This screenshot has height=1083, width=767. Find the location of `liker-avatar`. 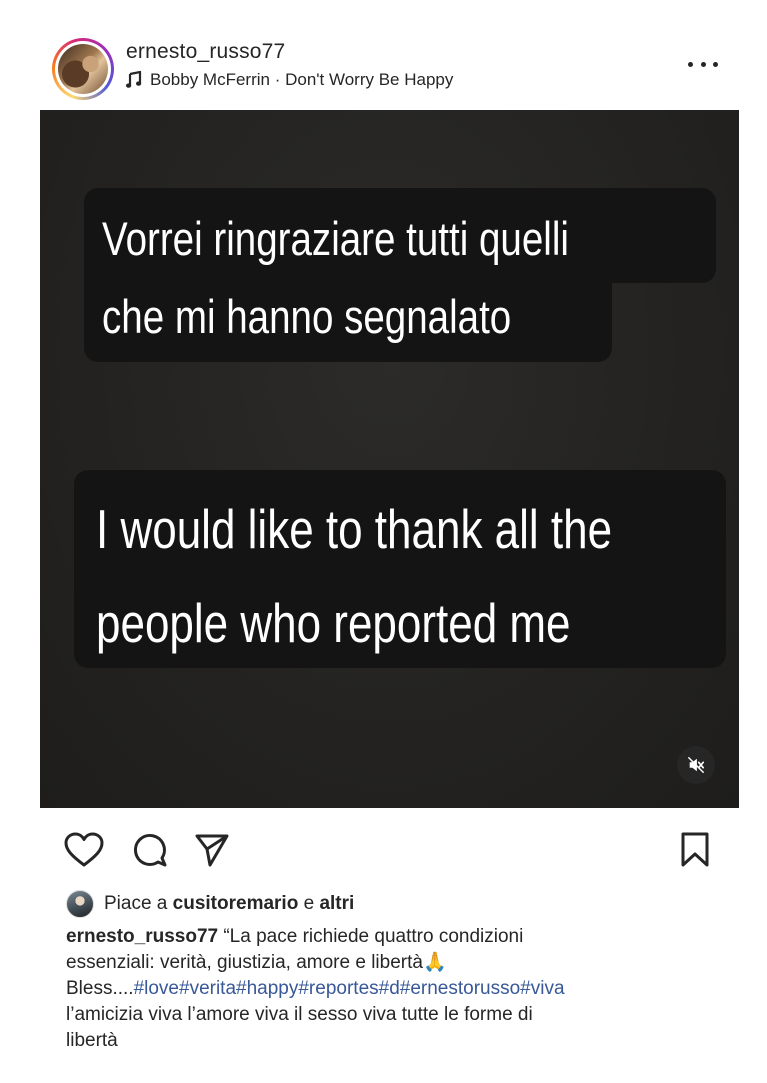

liker-avatar is located at coordinates (80, 904).